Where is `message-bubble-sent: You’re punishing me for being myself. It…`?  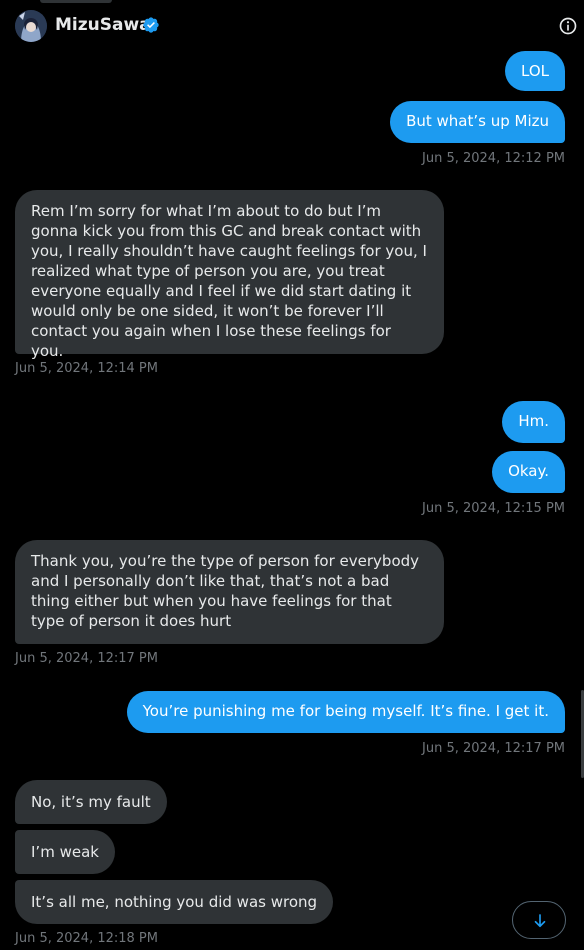
message-bubble-sent: You’re punishing me for being myself. It… is located at coordinates (345, 712).